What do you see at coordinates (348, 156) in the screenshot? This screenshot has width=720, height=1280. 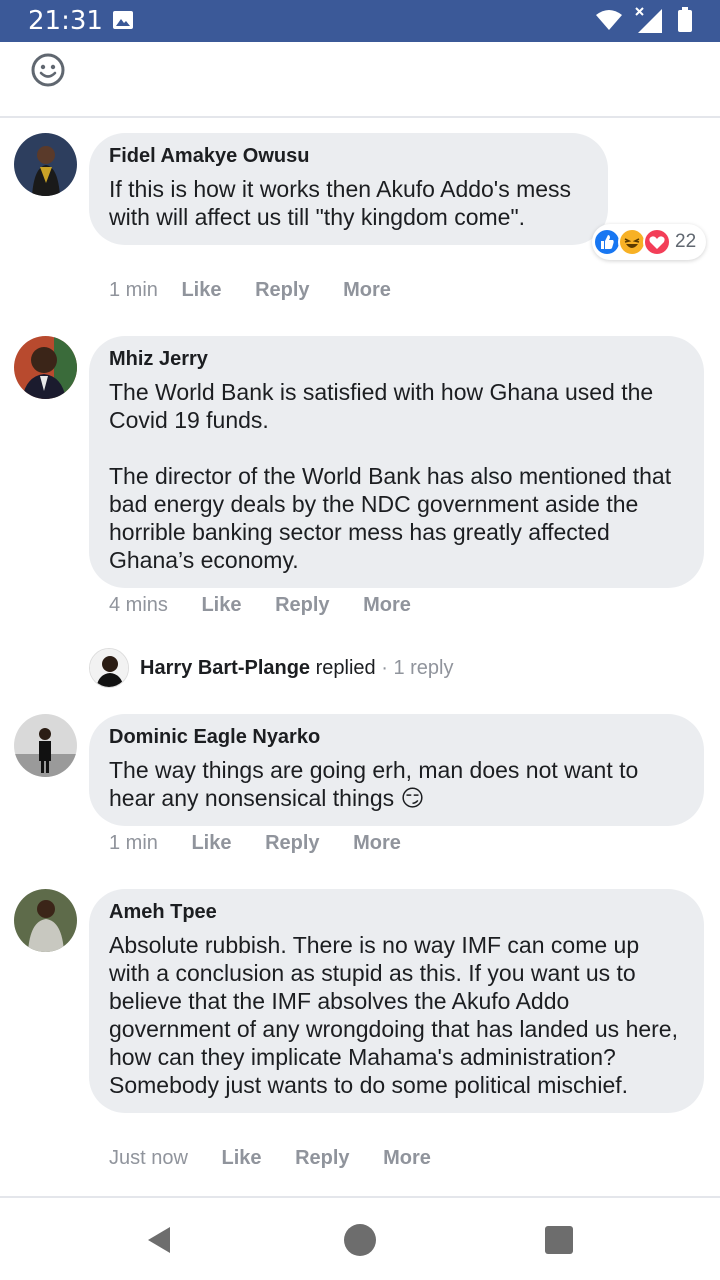 I see `comment-author: Fidel Amakye Owusu` at bounding box center [348, 156].